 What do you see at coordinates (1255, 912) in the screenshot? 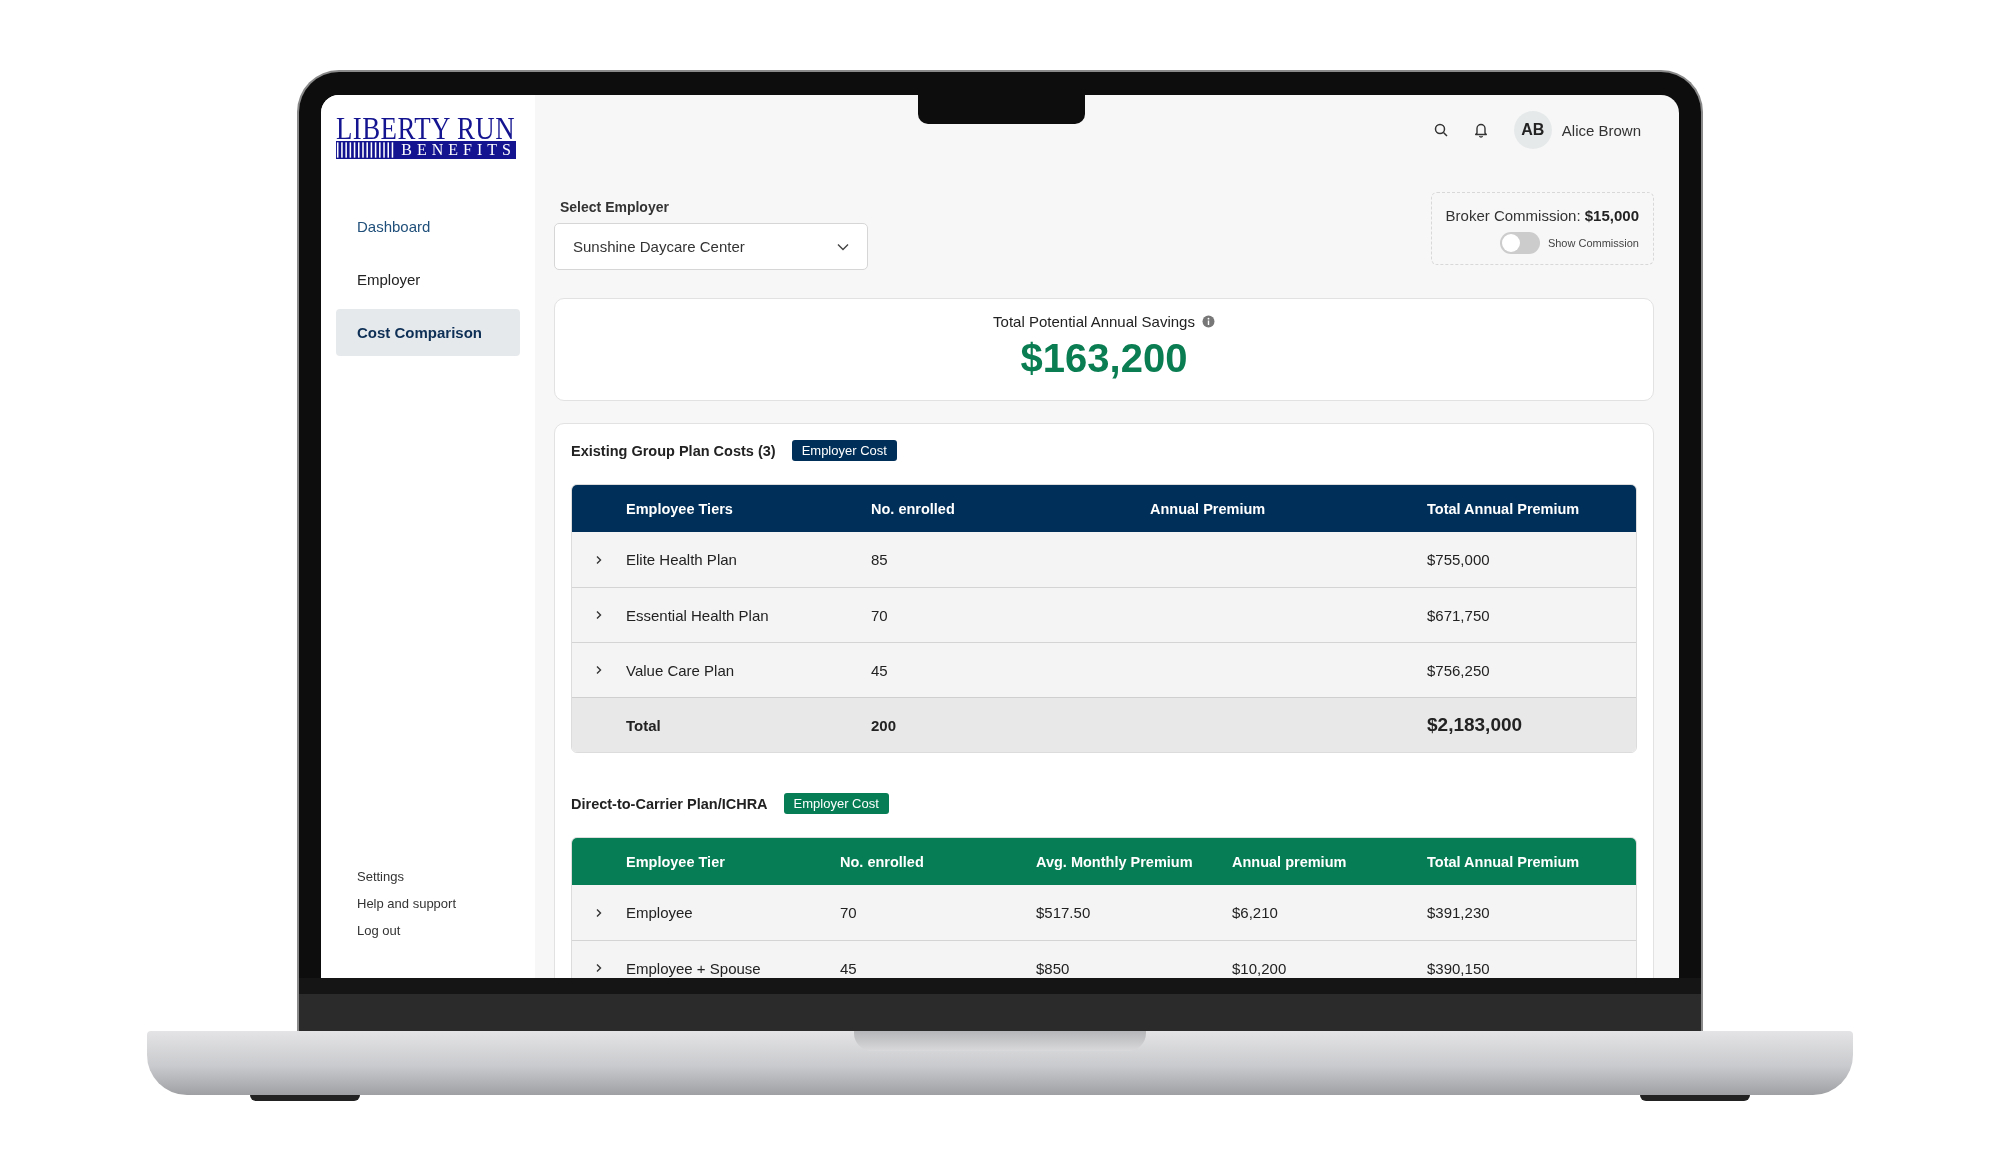
I see `table-cell-text: $6,210` at bounding box center [1255, 912].